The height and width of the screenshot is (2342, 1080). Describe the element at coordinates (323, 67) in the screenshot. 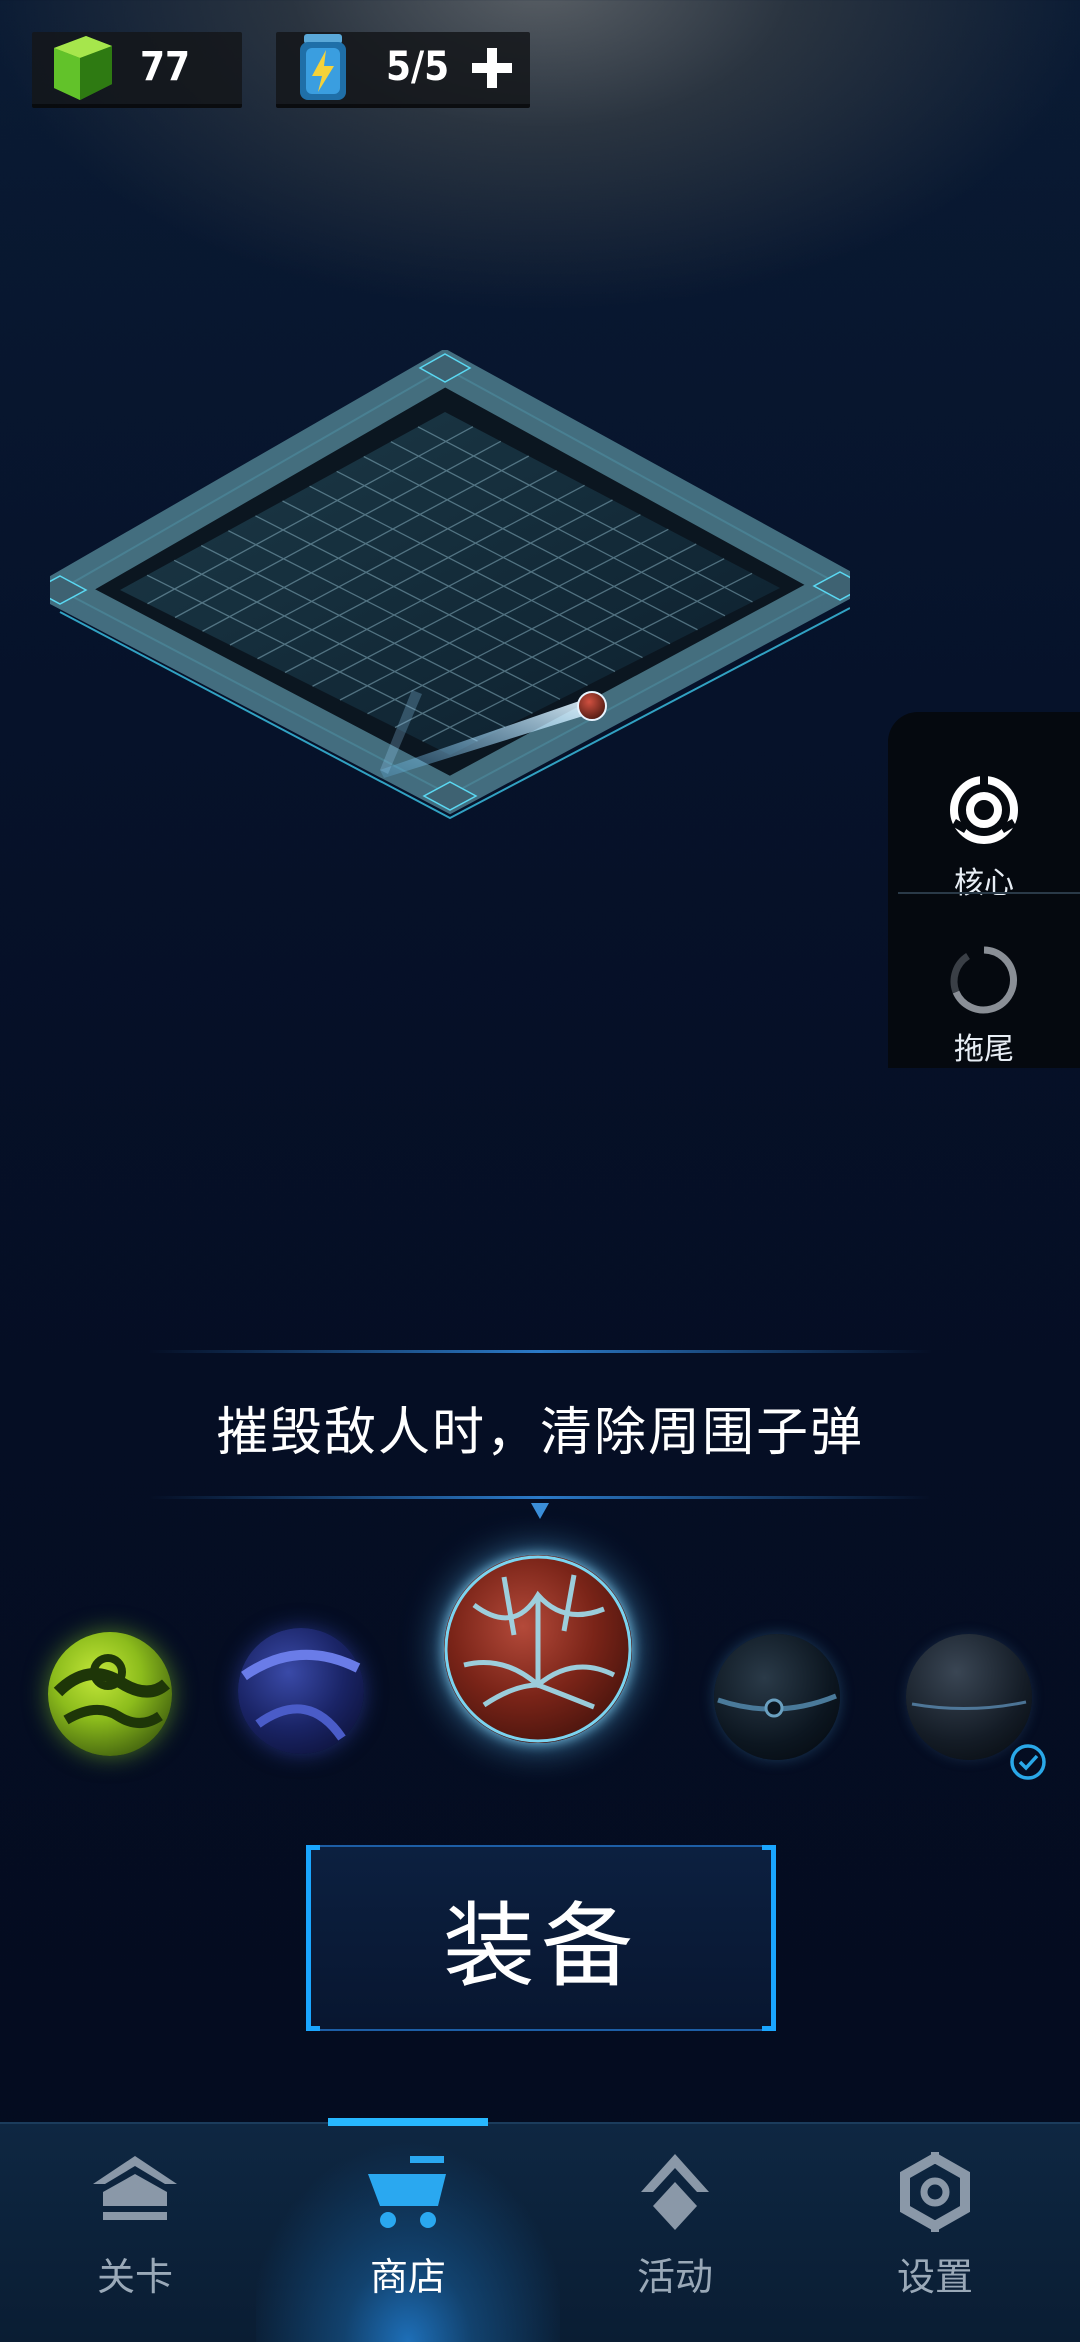

I see `energy-battery-icon` at that location.